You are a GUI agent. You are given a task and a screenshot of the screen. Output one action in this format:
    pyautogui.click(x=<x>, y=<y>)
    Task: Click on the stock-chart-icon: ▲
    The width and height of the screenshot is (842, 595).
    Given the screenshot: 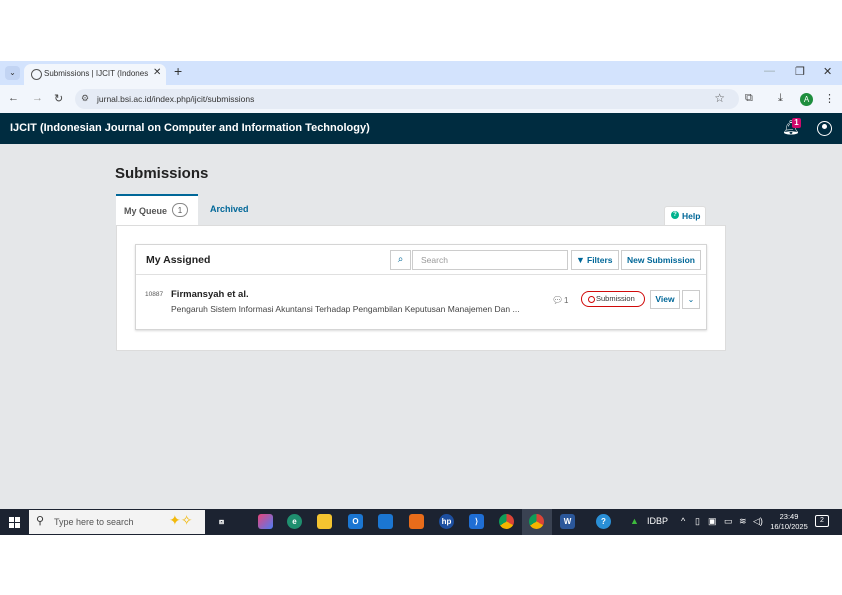 What is the action you would take?
    pyautogui.click(x=634, y=521)
    